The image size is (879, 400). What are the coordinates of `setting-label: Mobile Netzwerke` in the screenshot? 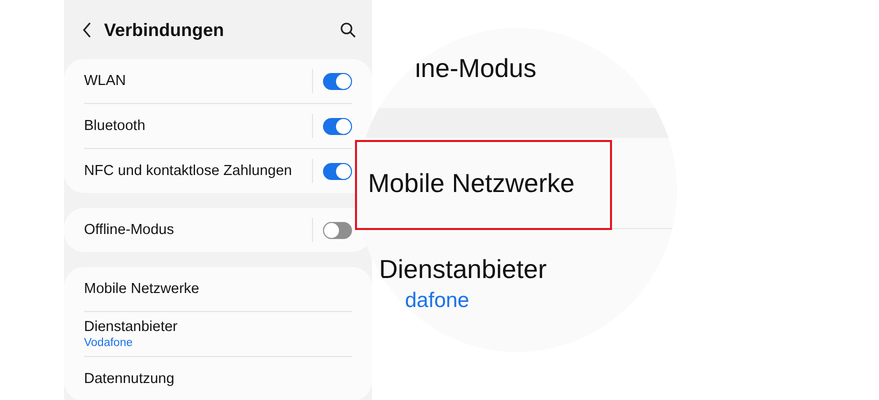 It's located at (218, 289).